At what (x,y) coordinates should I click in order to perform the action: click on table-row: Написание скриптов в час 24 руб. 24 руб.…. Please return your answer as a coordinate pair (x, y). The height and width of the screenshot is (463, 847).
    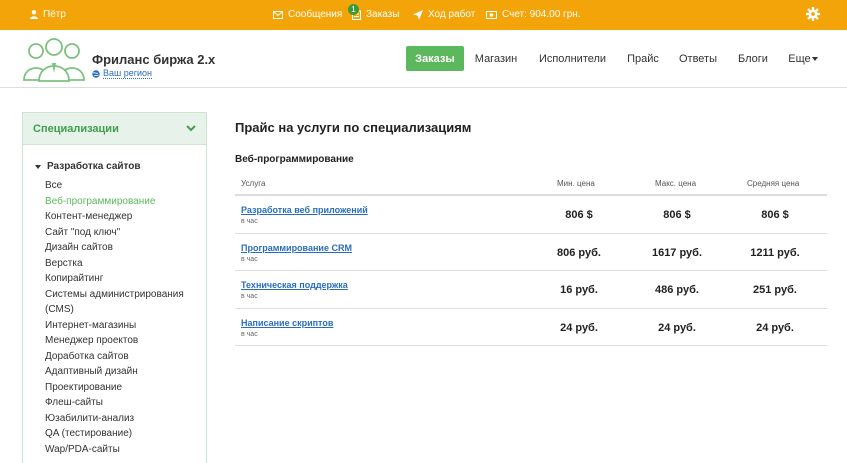
    Looking at the image, I should click on (531, 327).